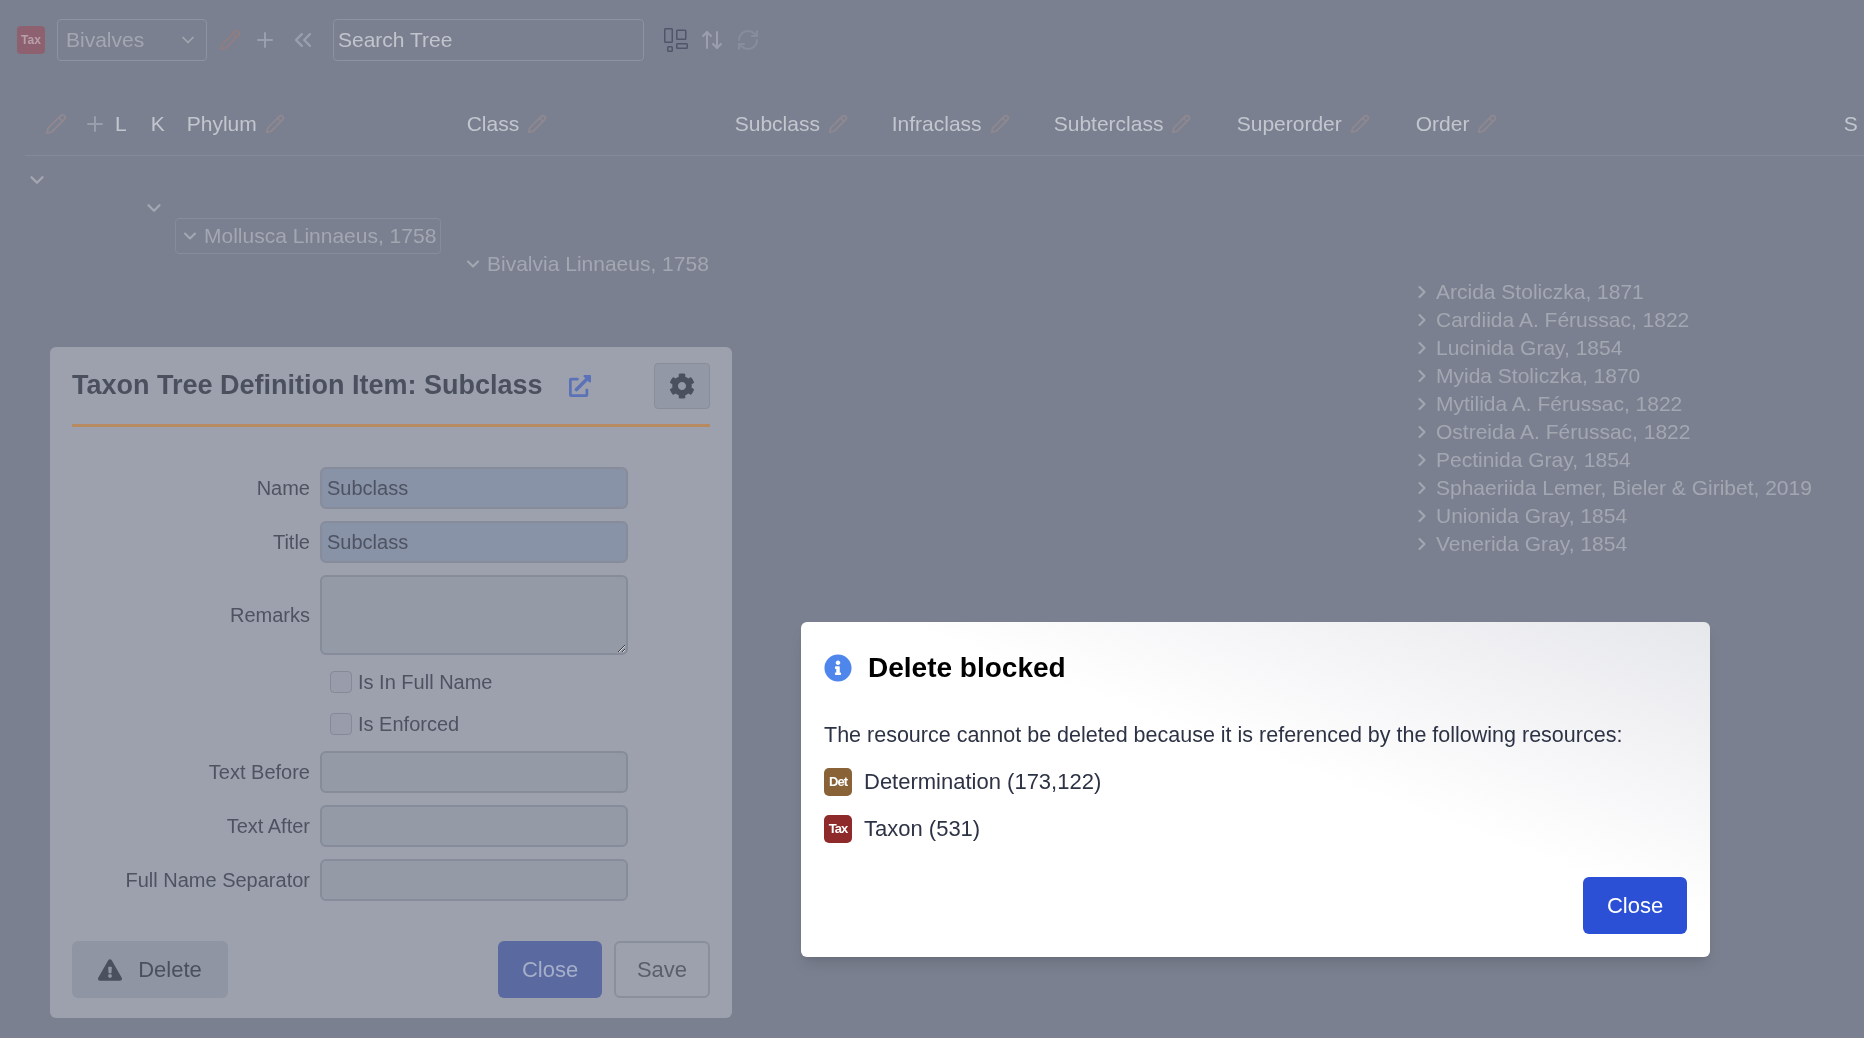 This screenshot has height=1038, width=1864. What do you see at coordinates (259, 772) in the screenshot?
I see `field-label: Text Before` at bounding box center [259, 772].